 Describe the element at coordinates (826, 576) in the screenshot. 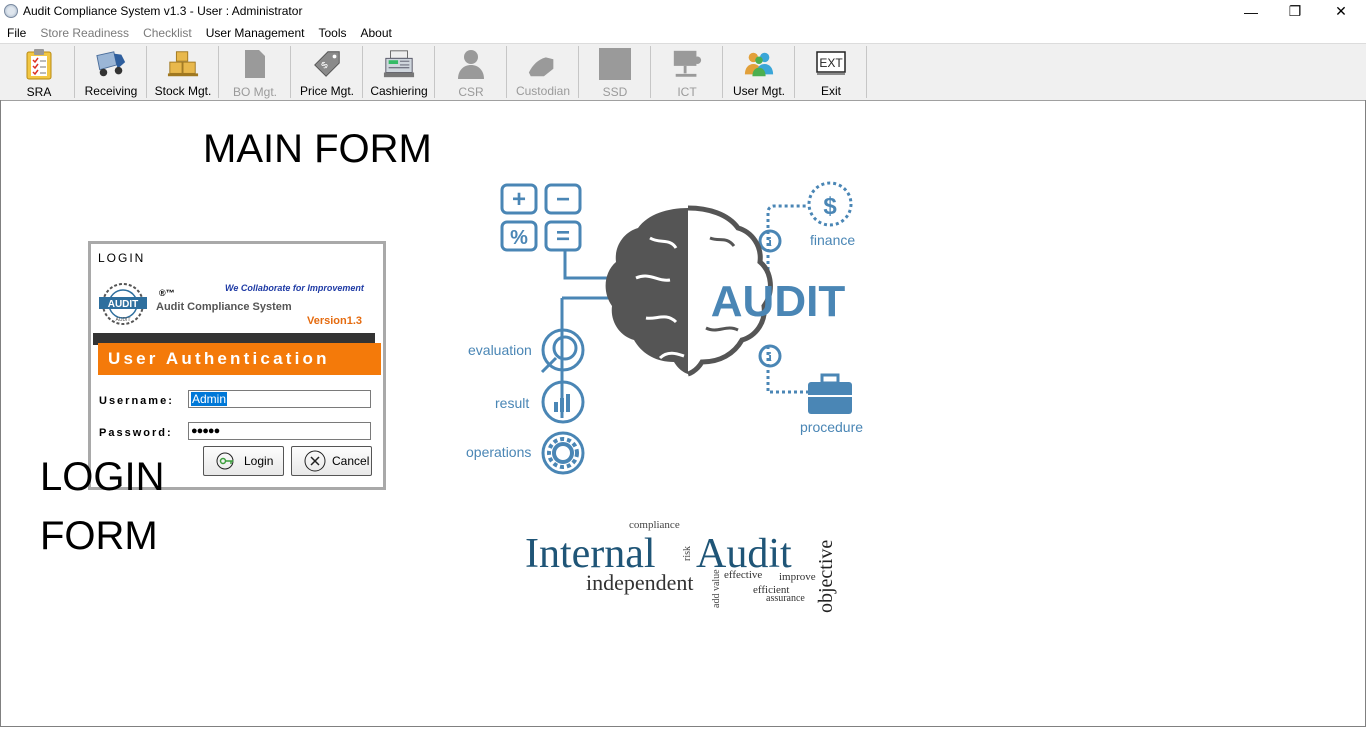

I see `wordcloud-objective: objective` at that location.